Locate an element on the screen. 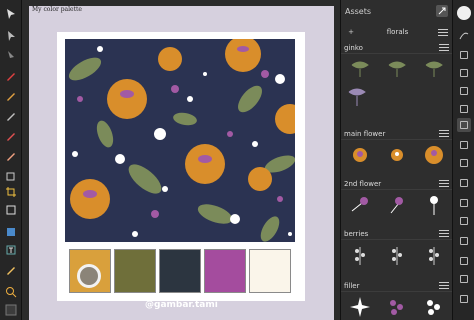 Image resolution: width=474 pixels, height=320 pixels. artist-handle: @gambar.tami is located at coordinates (181, 305).